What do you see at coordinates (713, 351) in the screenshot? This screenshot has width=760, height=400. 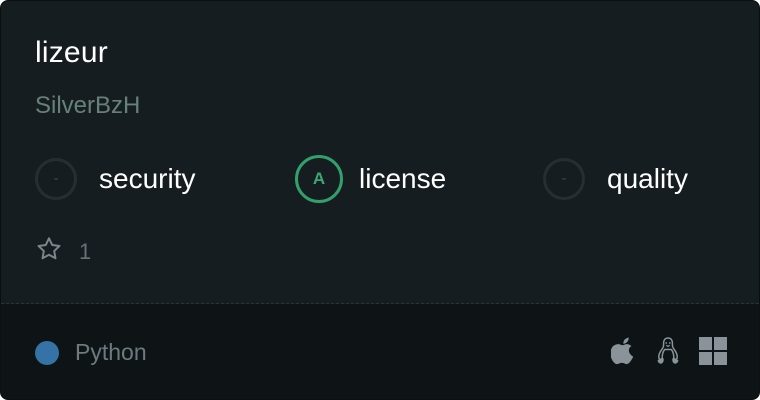 I see `windows-icon` at bounding box center [713, 351].